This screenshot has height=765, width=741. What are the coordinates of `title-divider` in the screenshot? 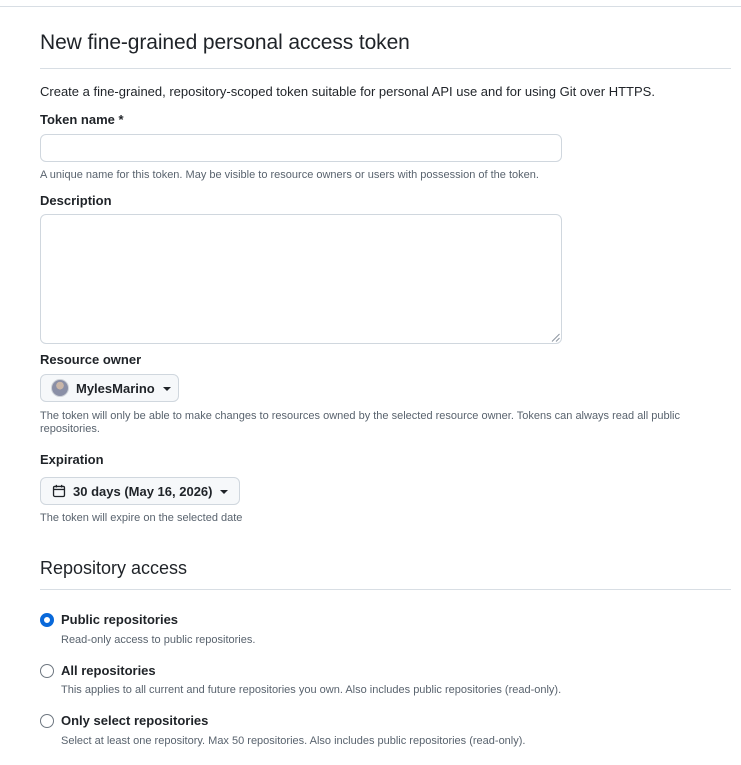 It's located at (385, 68).